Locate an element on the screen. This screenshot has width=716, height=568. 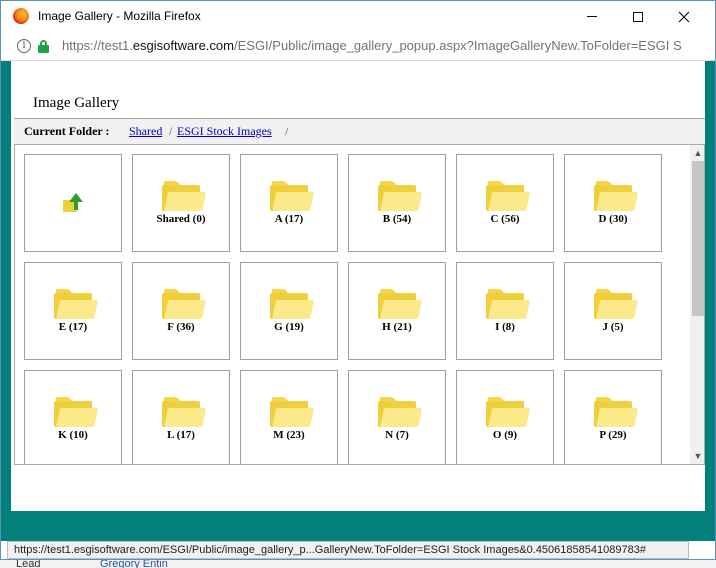
folder-tile: E (17) is located at coordinates (73, 311).